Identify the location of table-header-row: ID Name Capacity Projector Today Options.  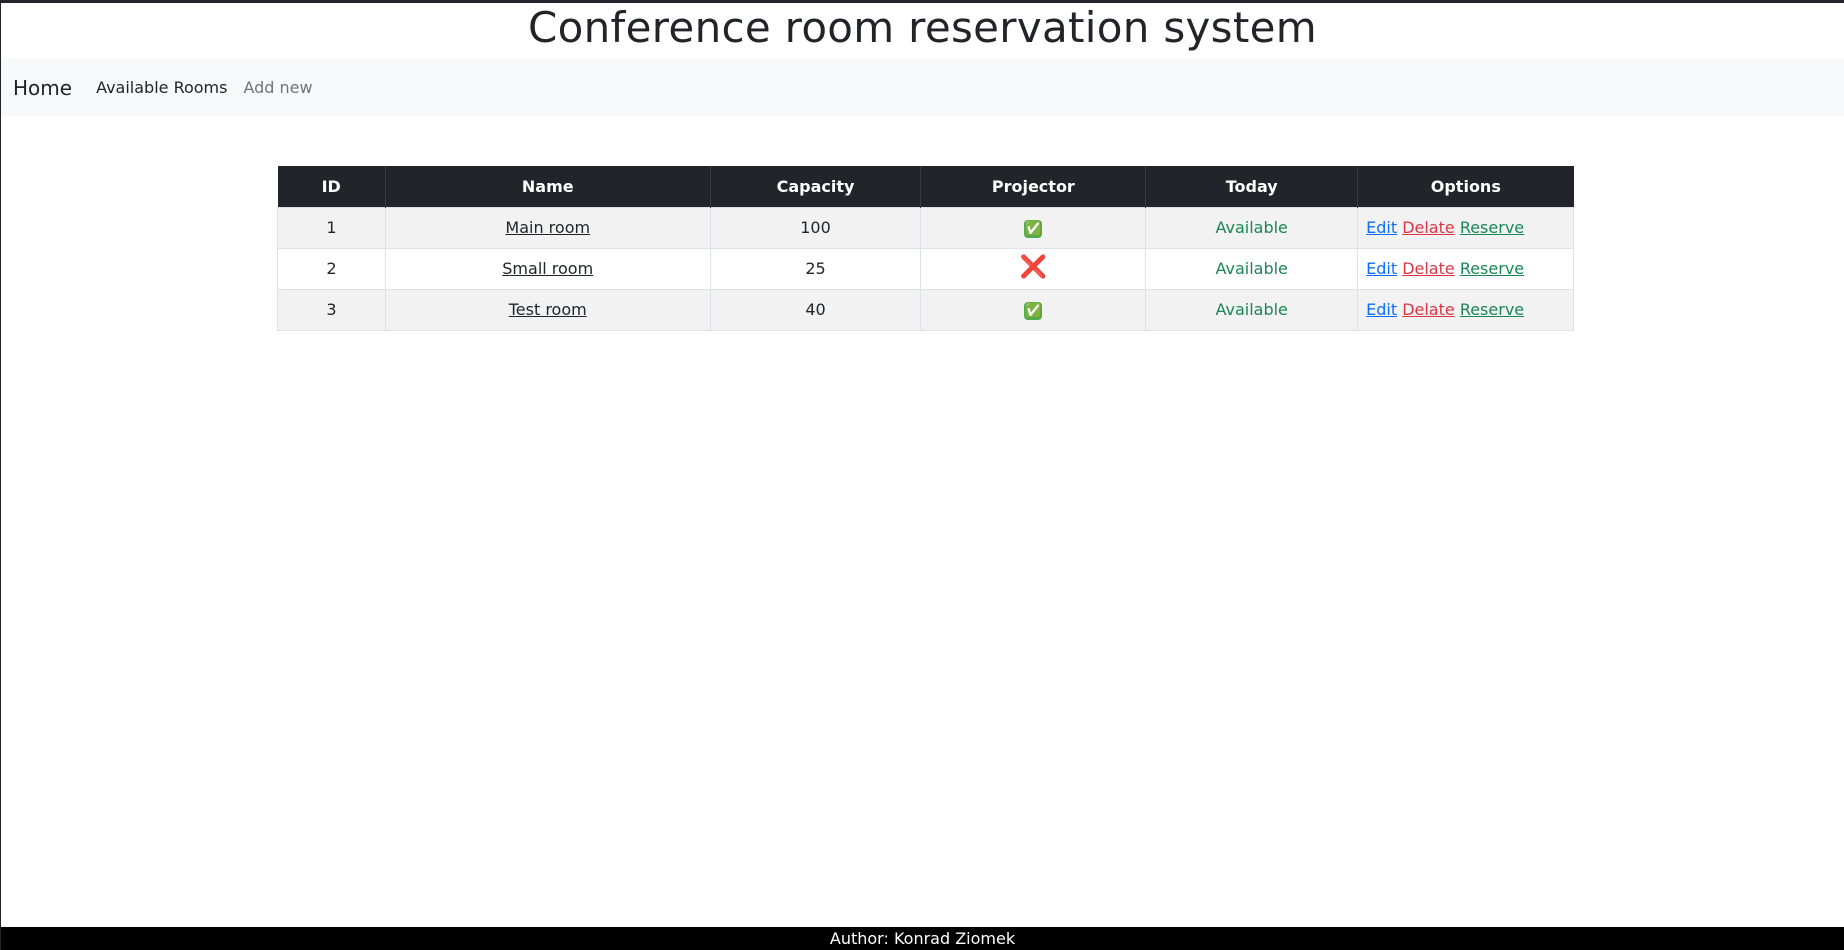
(925, 186).